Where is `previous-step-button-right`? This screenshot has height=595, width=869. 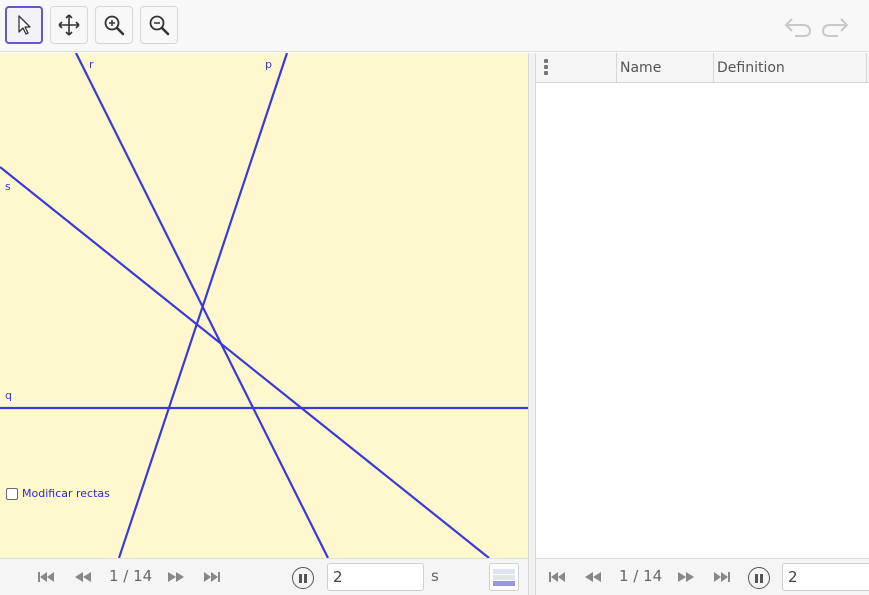
previous-step-button-right is located at coordinates (593, 577).